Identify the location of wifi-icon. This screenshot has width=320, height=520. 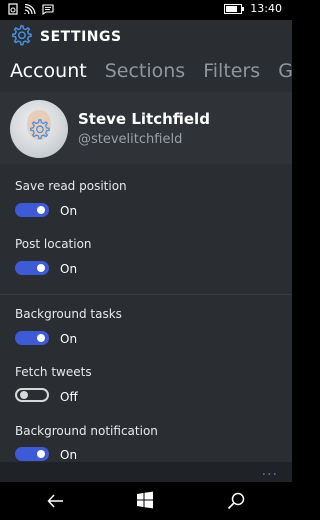
(30, 9).